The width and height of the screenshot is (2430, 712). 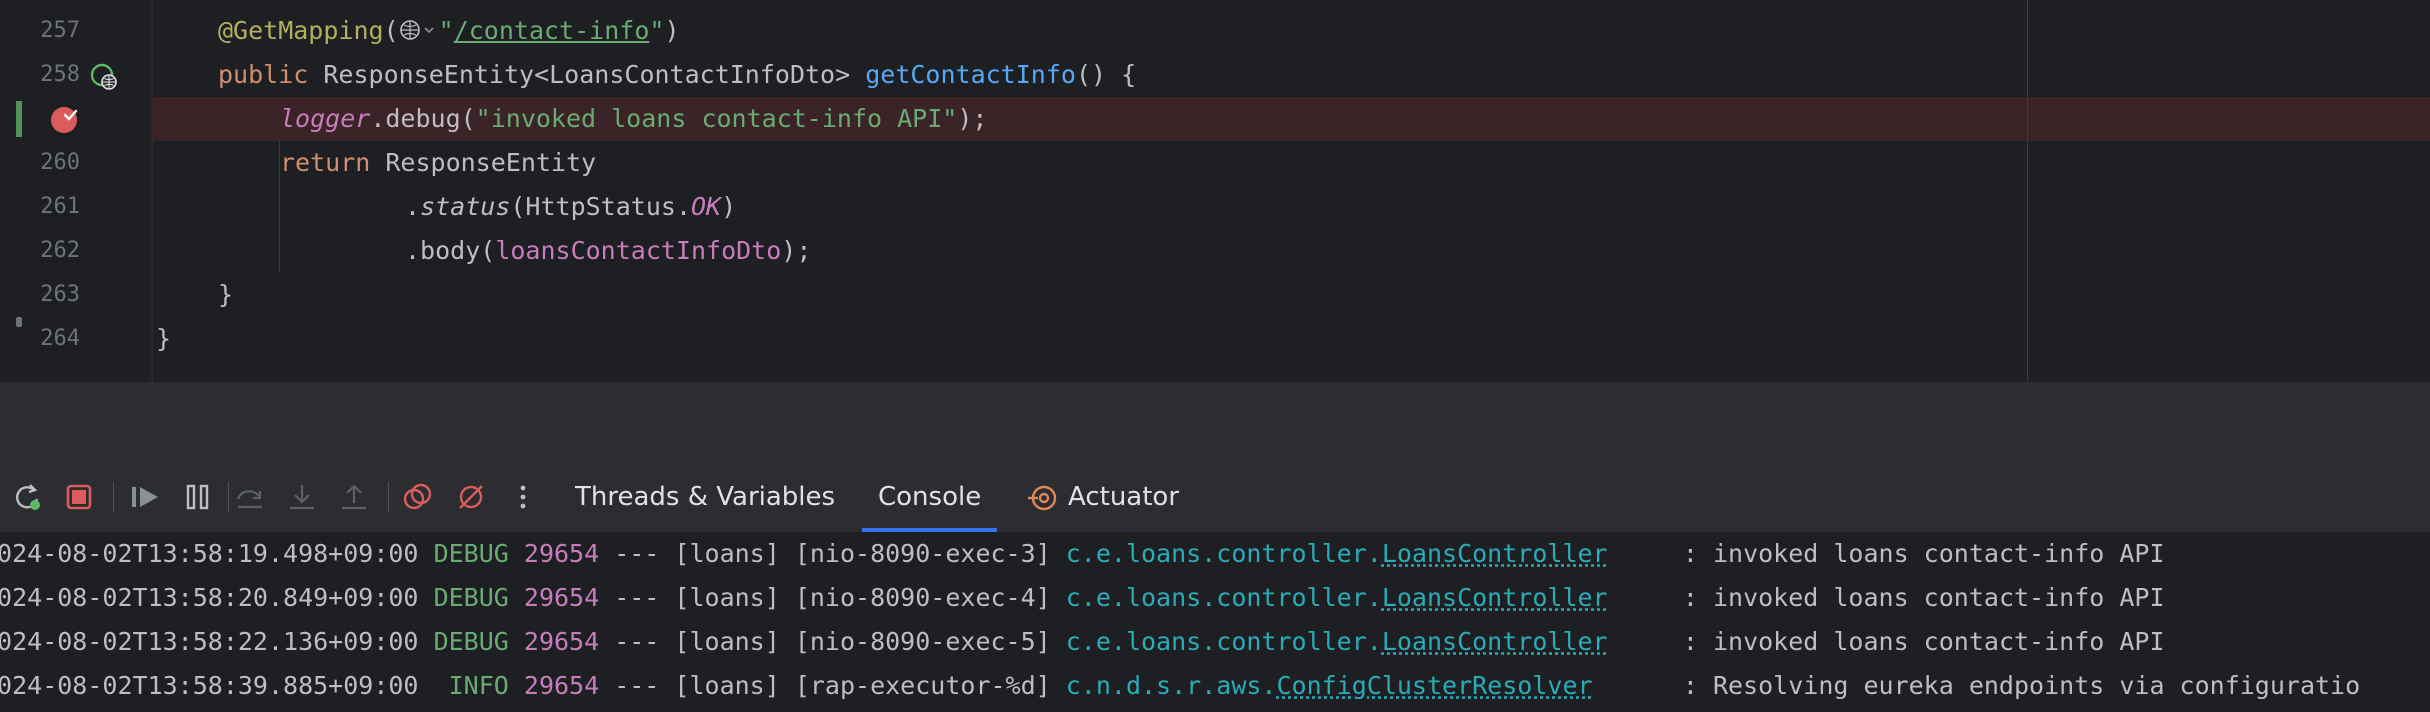 What do you see at coordinates (523, 497) in the screenshot?
I see `more-icon` at bounding box center [523, 497].